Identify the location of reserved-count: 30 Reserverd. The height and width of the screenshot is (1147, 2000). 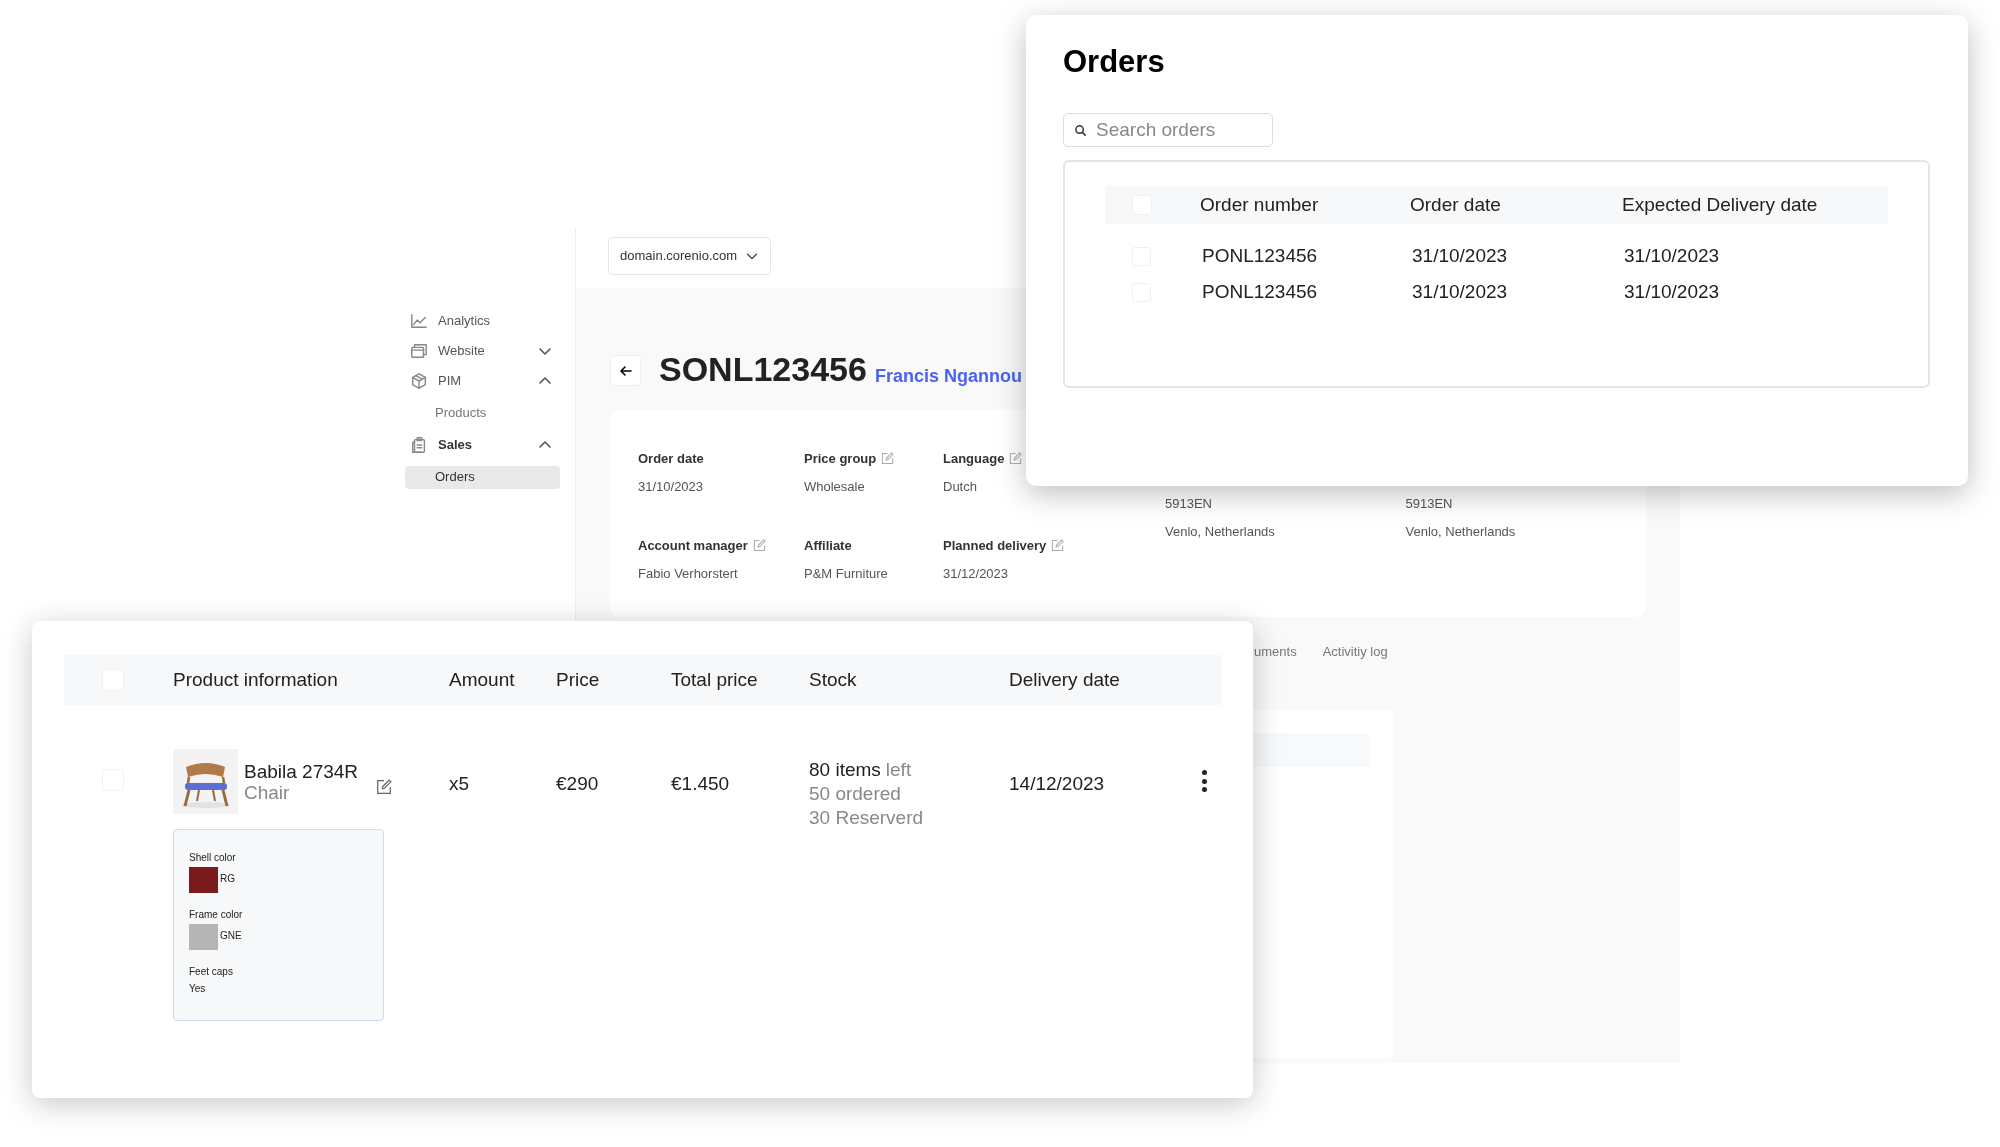
(867, 818).